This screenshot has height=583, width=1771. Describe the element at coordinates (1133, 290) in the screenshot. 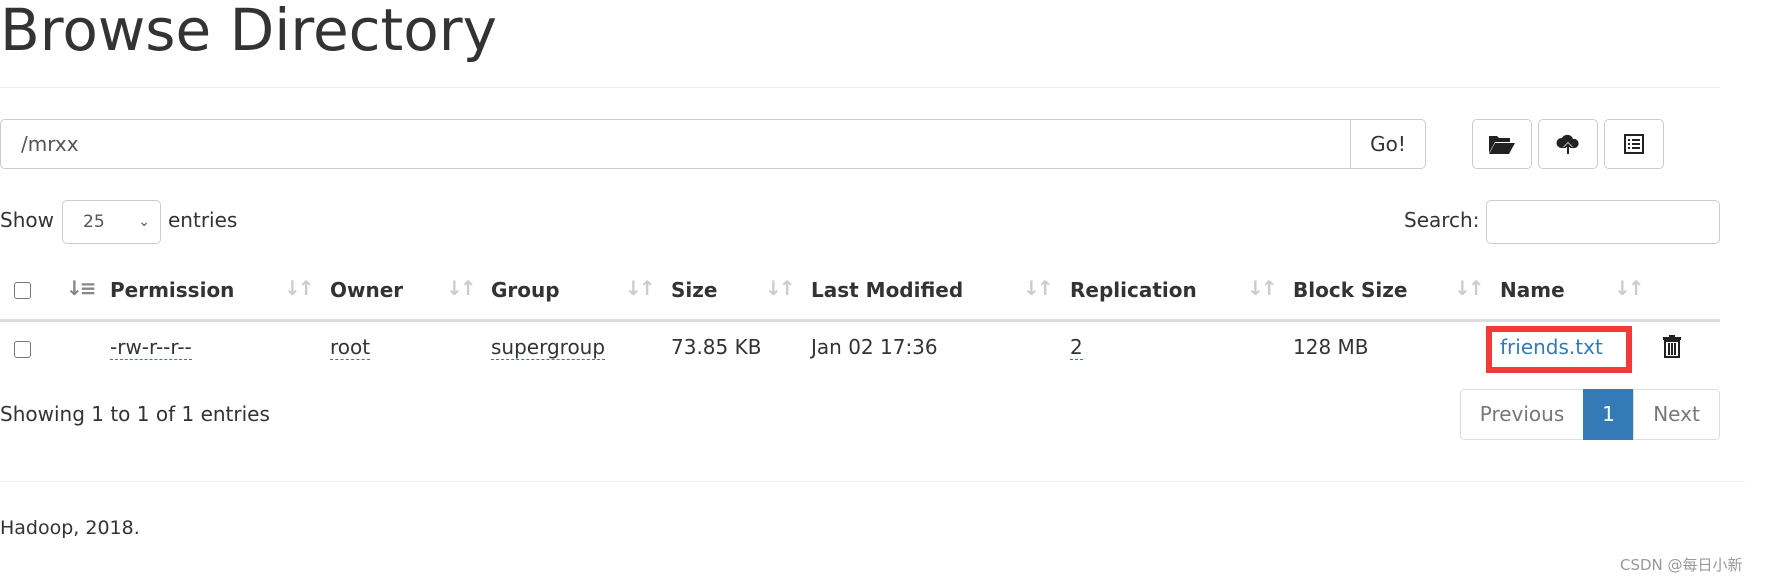

I see `col-replication: Replication` at that location.